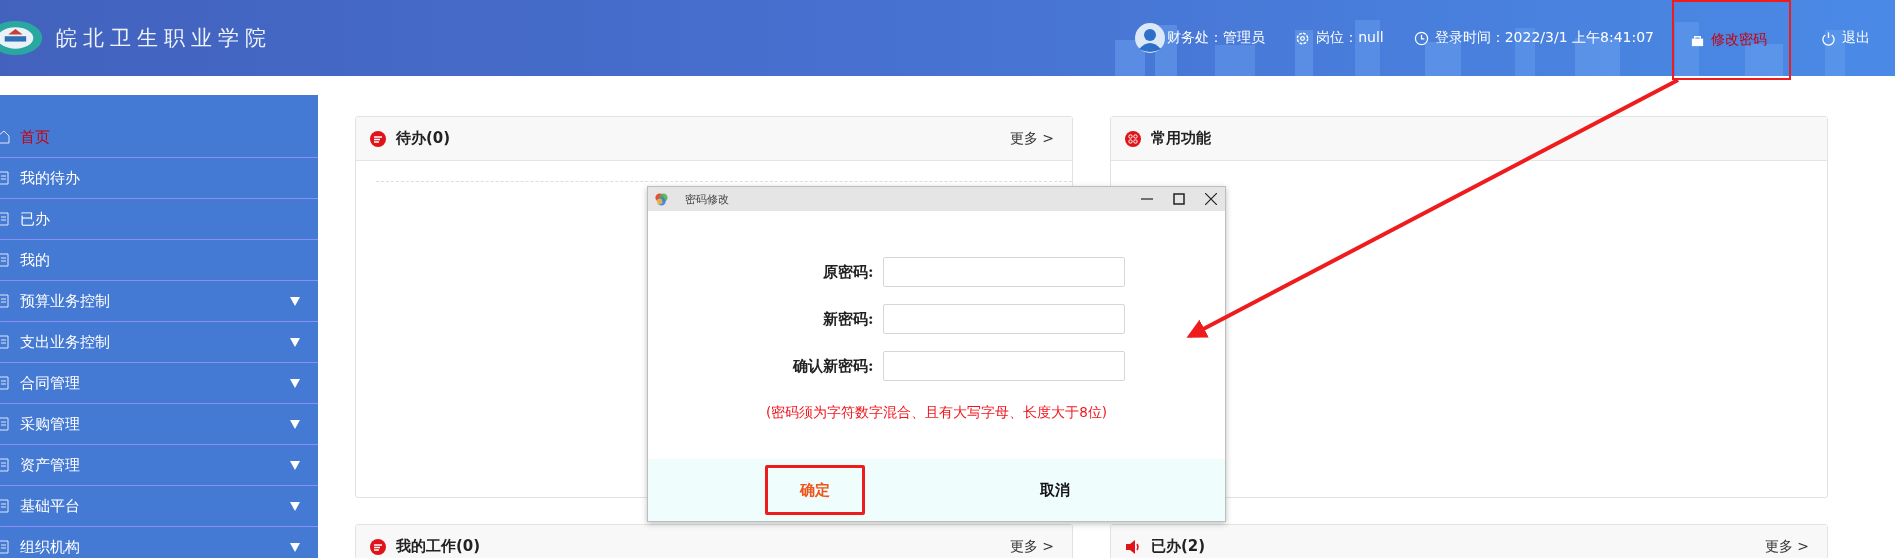 This screenshot has width=1895, height=558. Describe the element at coordinates (1421, 38) in the screenshot. I see `clock-icon` at that location.